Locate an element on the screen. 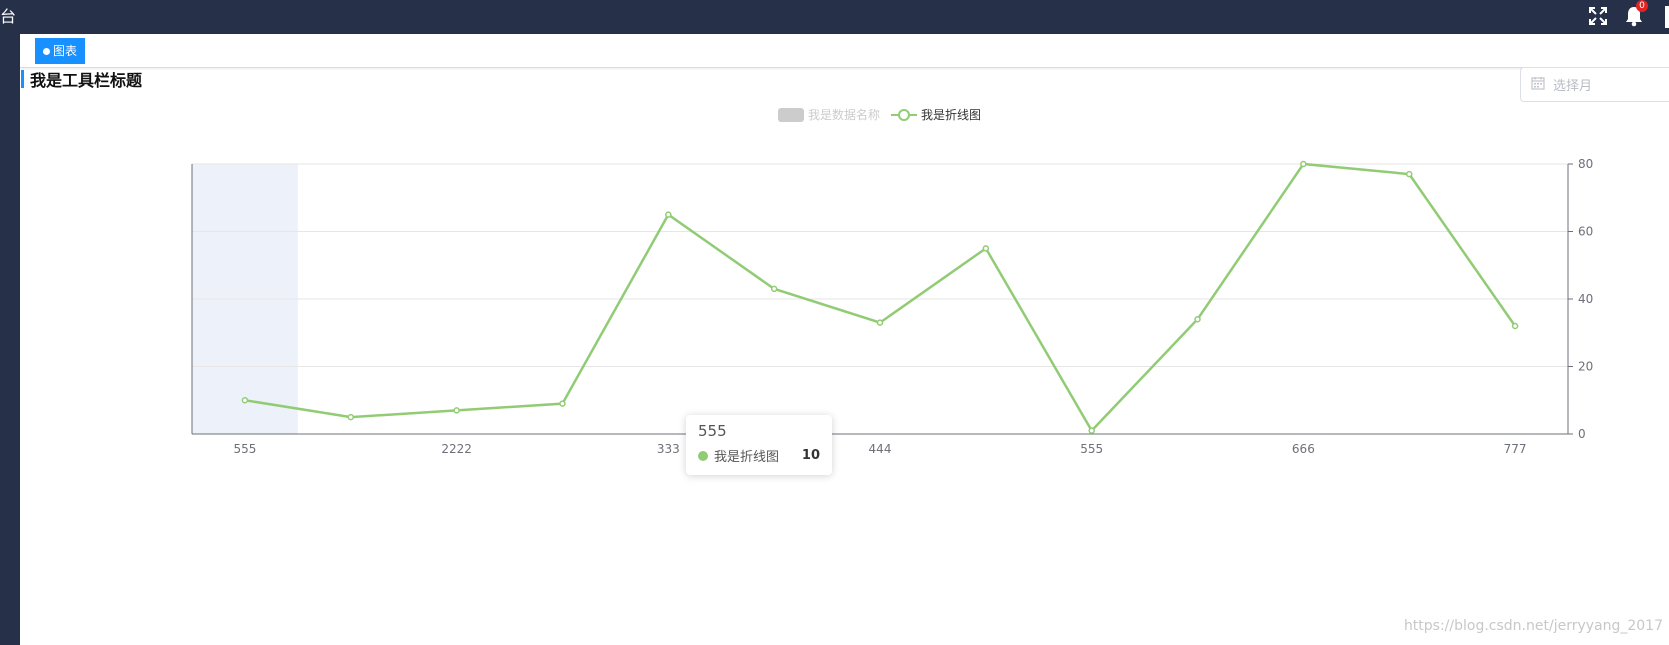 The width and height of the screenshot is (1669, 645). tooltip-series-dot-icon is located at coordinates (703, 455).